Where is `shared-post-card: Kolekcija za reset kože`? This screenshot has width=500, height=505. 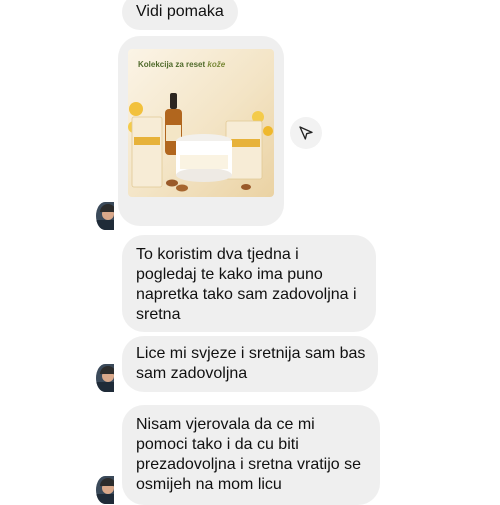
shared-post-card: Kolekcija za reset kože is located at coordinates (201, 131).